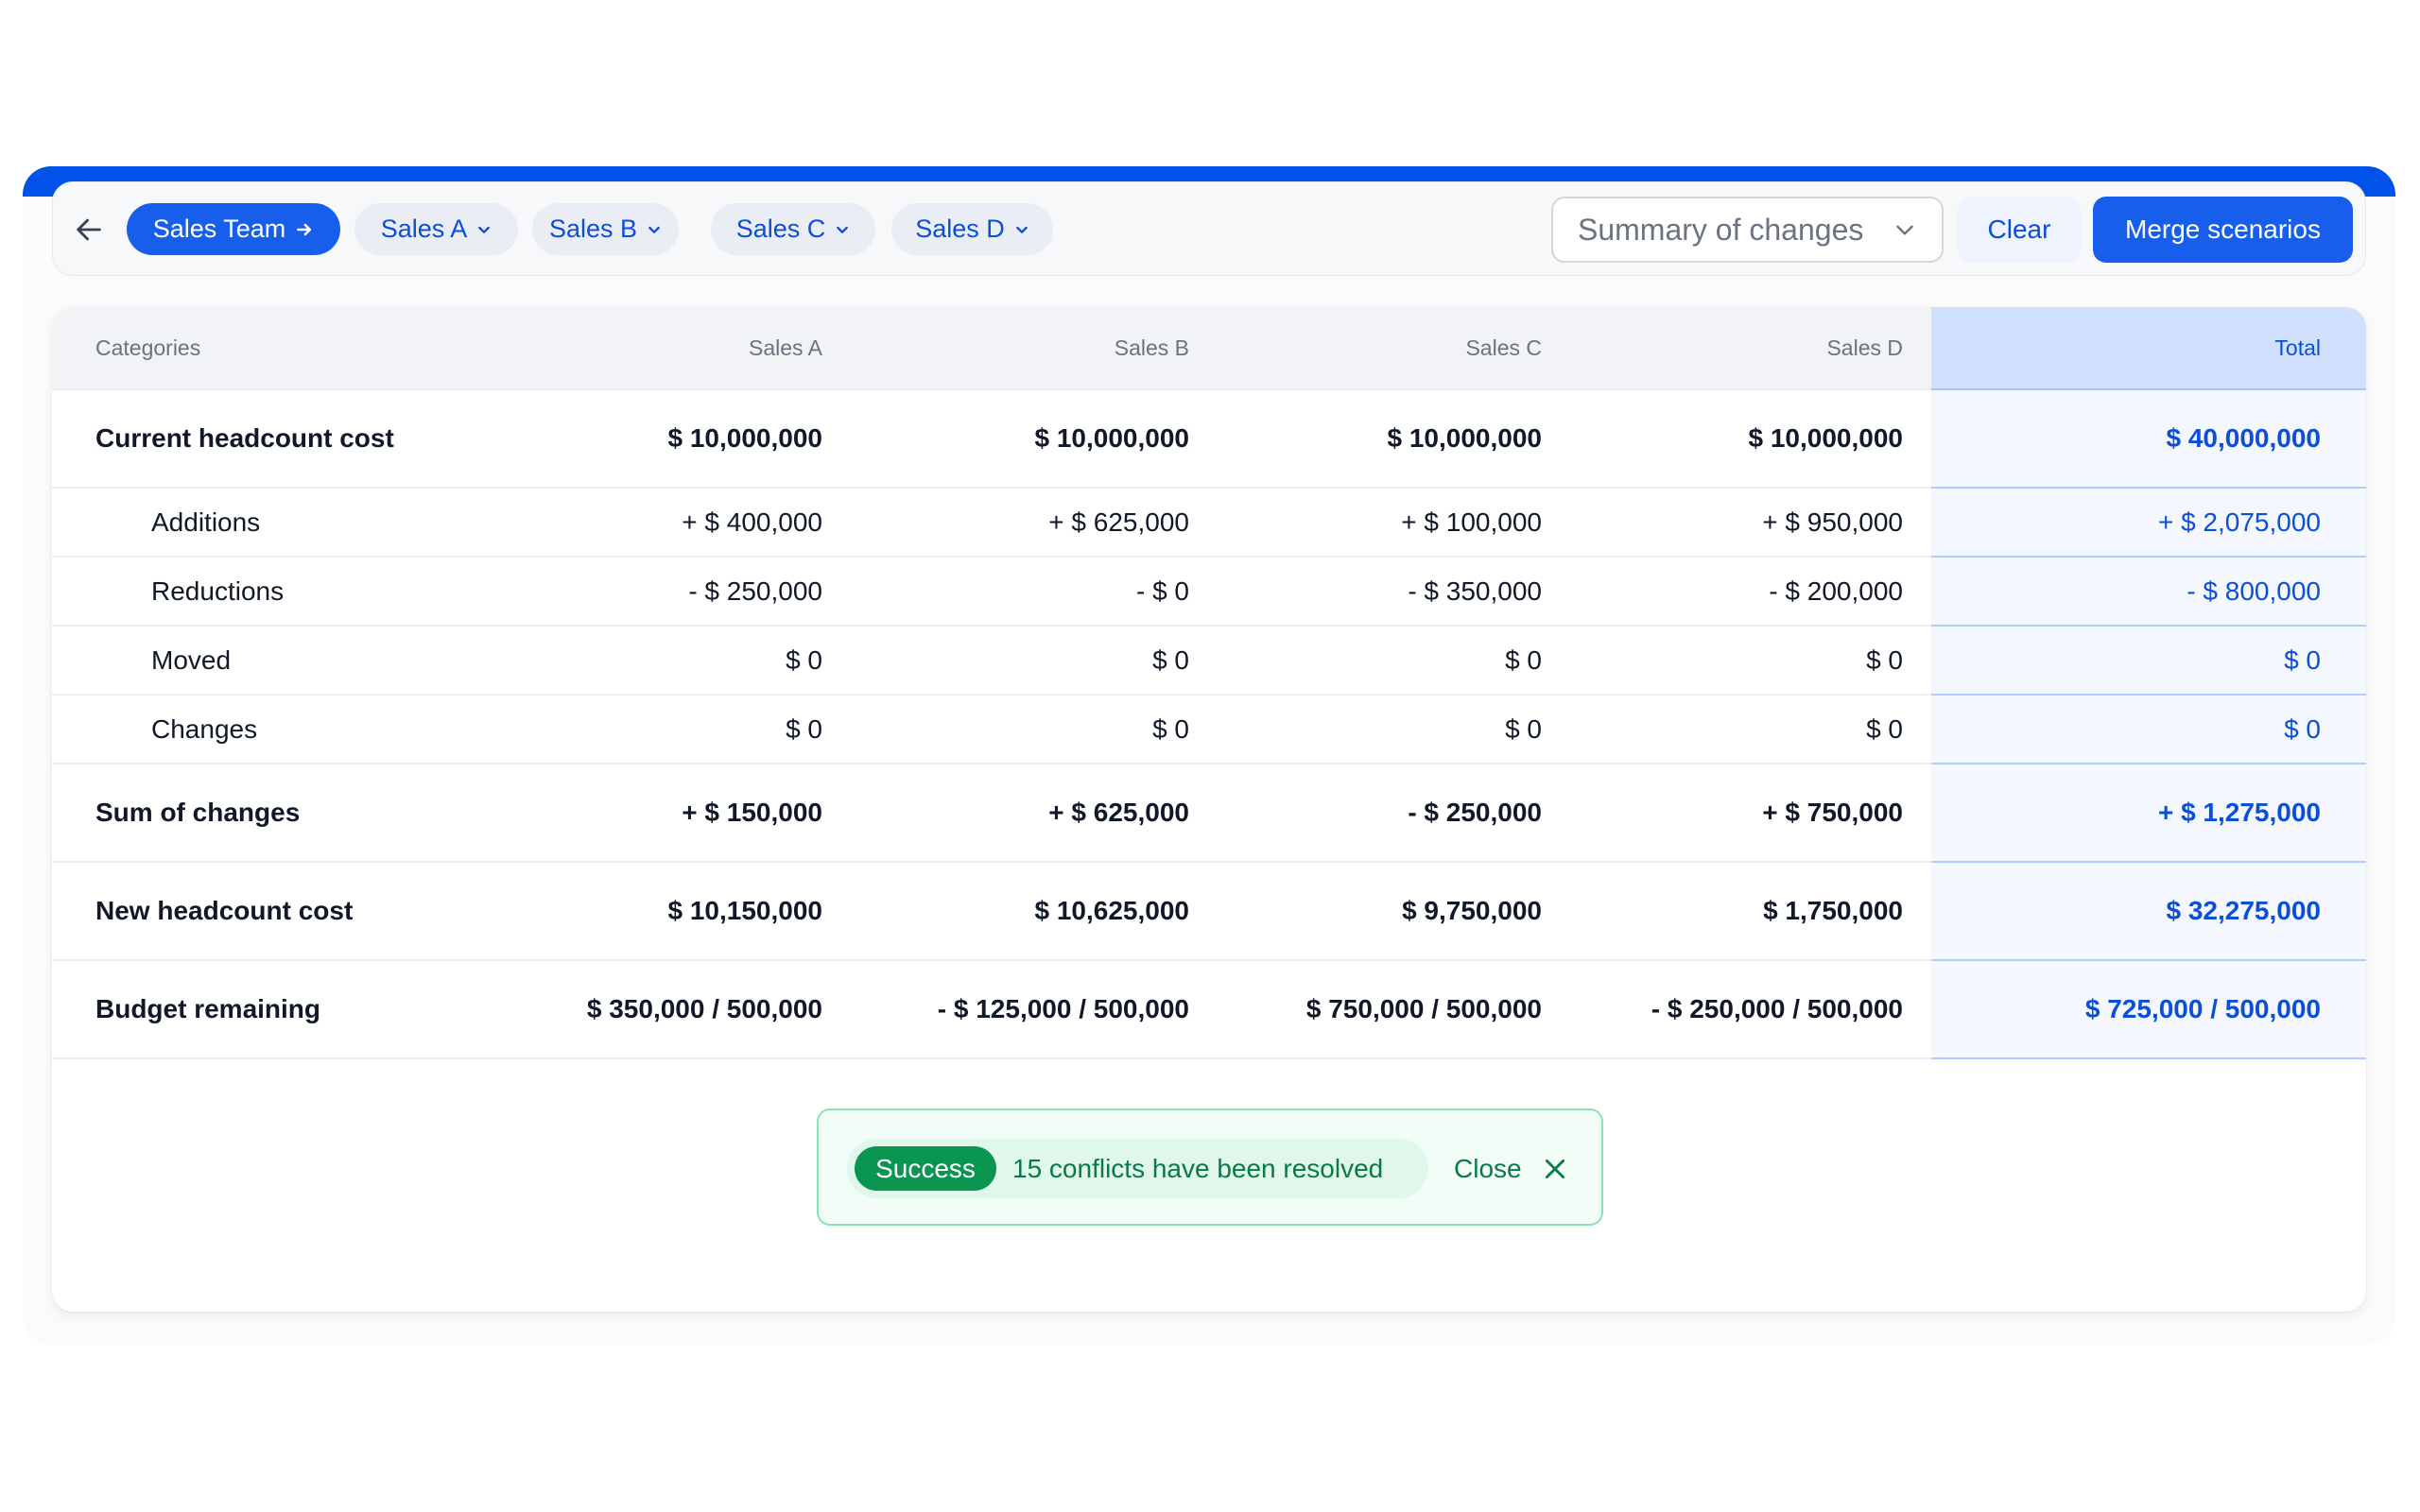 The height and width of the screenshot is (1512, 2420). What do you see at coordinates (1034, 1009) in the screenshot?
I see `cell-sales-b: - $ 125,000 / 500,000` at bounding box center [1034, 1009].